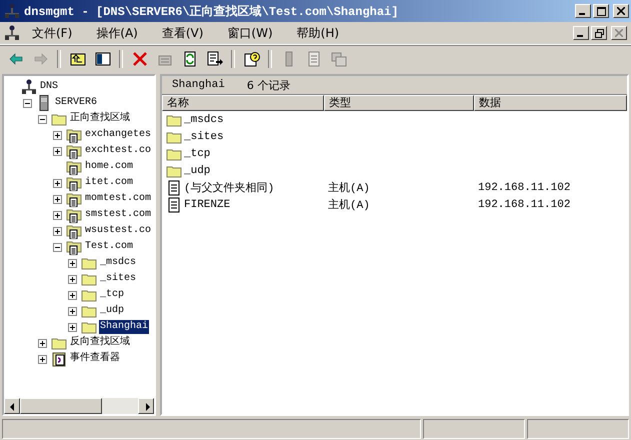 The image size is (631, 440). What do you see at coordinates (40, 59) in the screenshot?
I see `arrow-right-icon` at bounding box center [40, 59].